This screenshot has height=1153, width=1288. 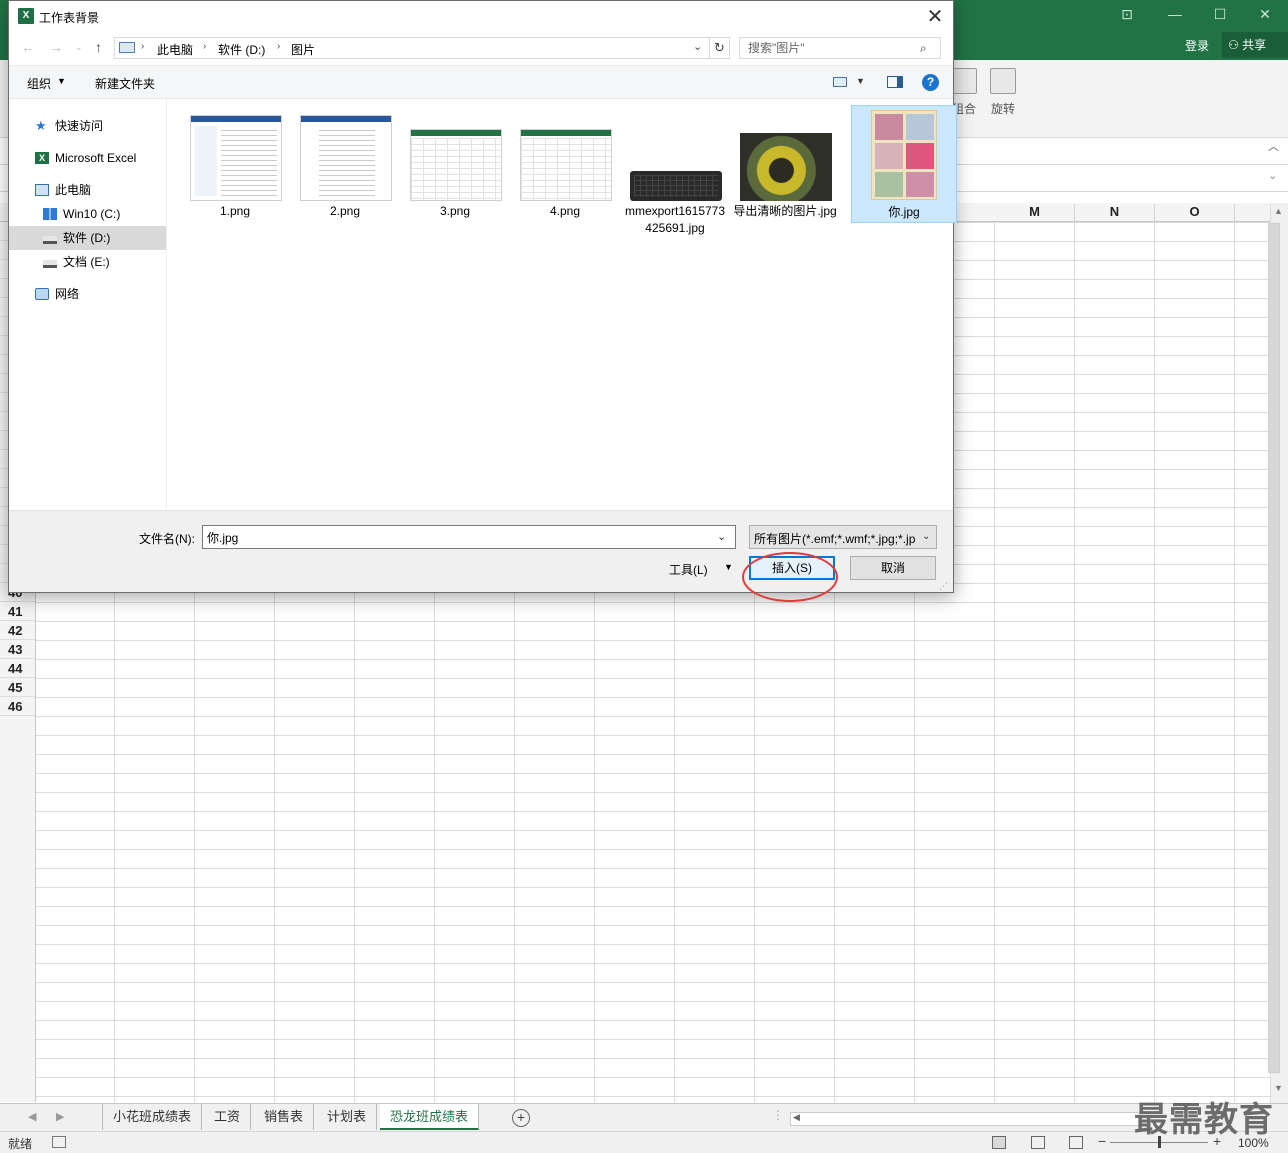 I want to click on address-bar: › 此电脑 › 软件 (D:) › 图片 ⌄, so click(x=412, y=48).